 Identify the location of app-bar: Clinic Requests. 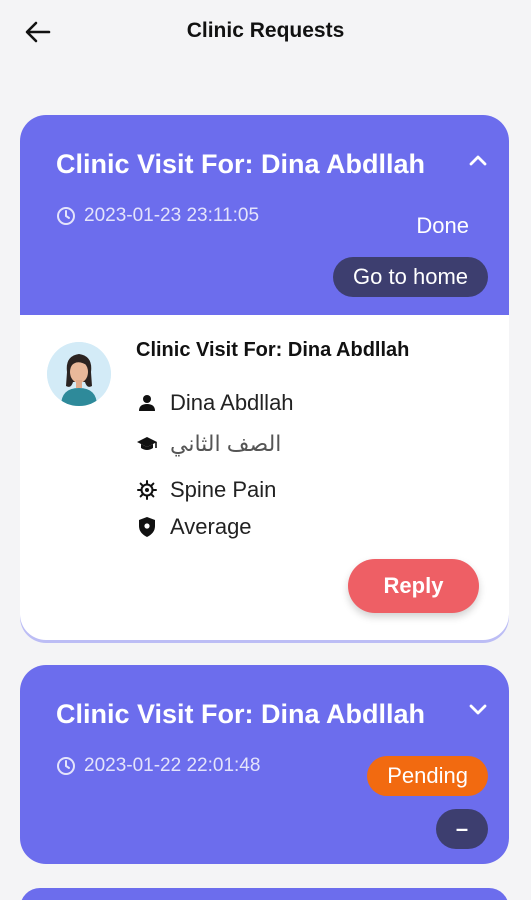
(265, 32).